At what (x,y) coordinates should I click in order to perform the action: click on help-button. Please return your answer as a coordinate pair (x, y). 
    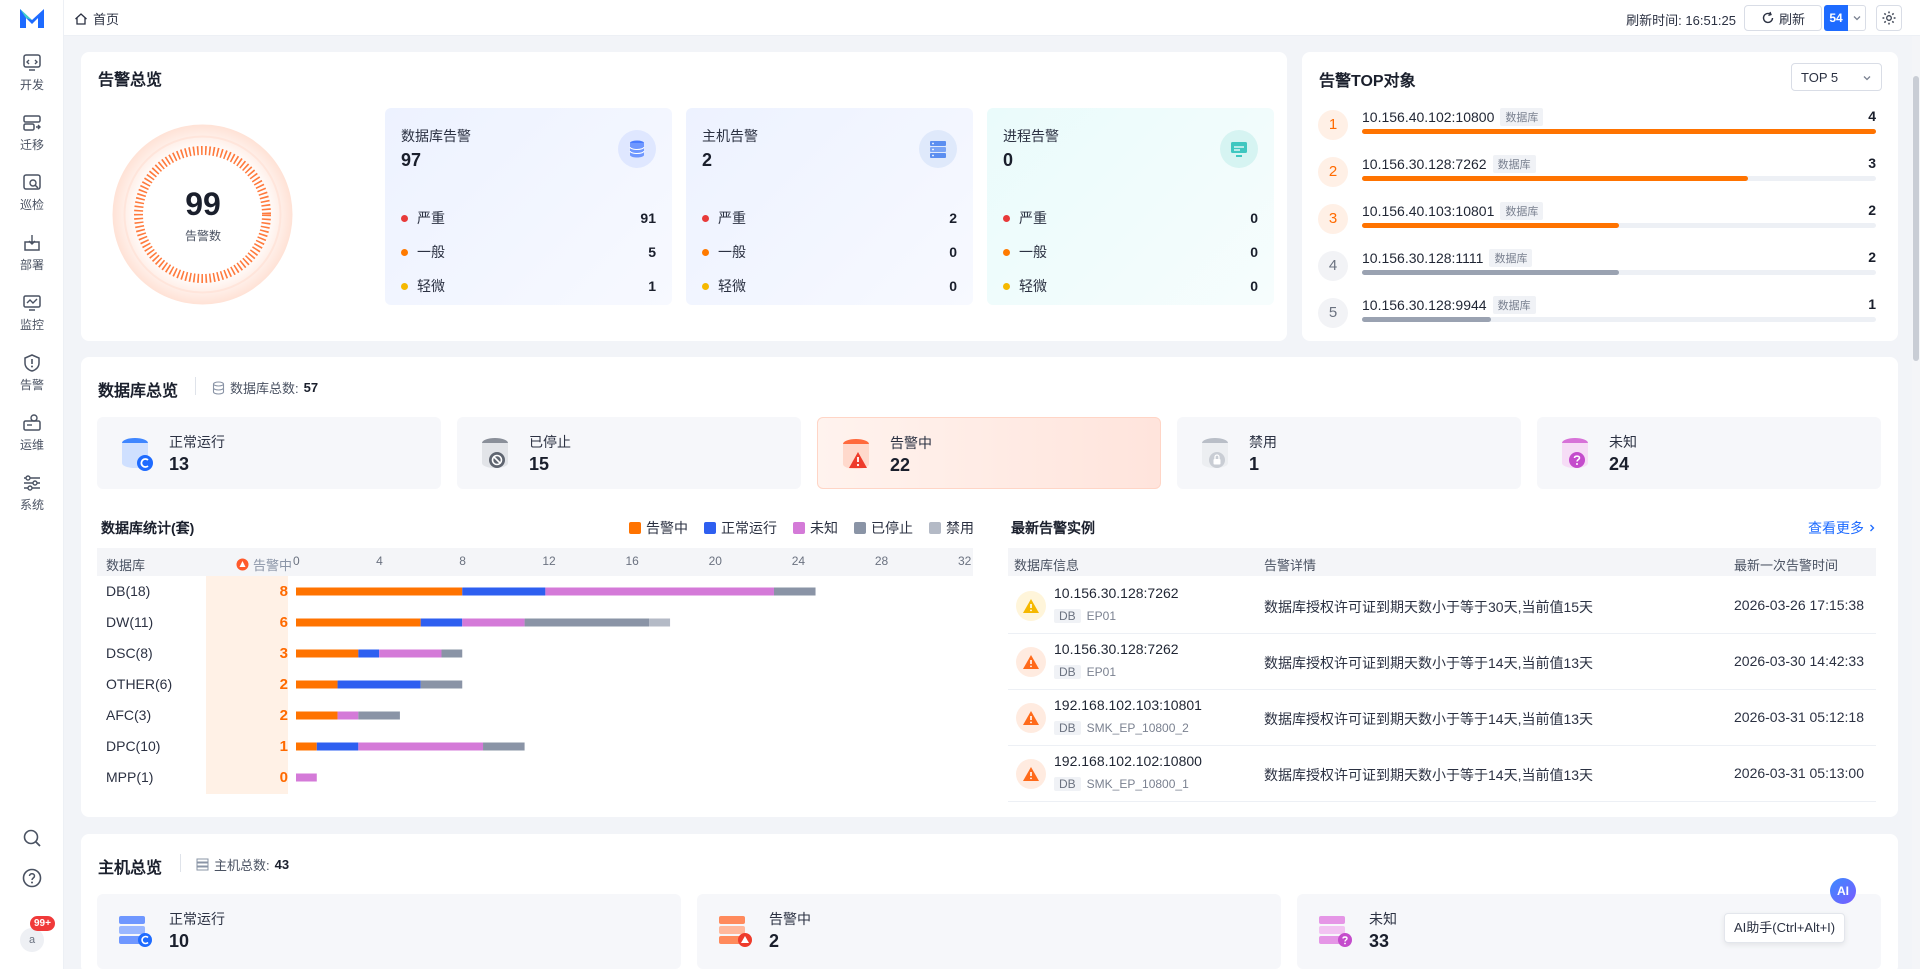
    Looking at the image, I should click on (32, 878).